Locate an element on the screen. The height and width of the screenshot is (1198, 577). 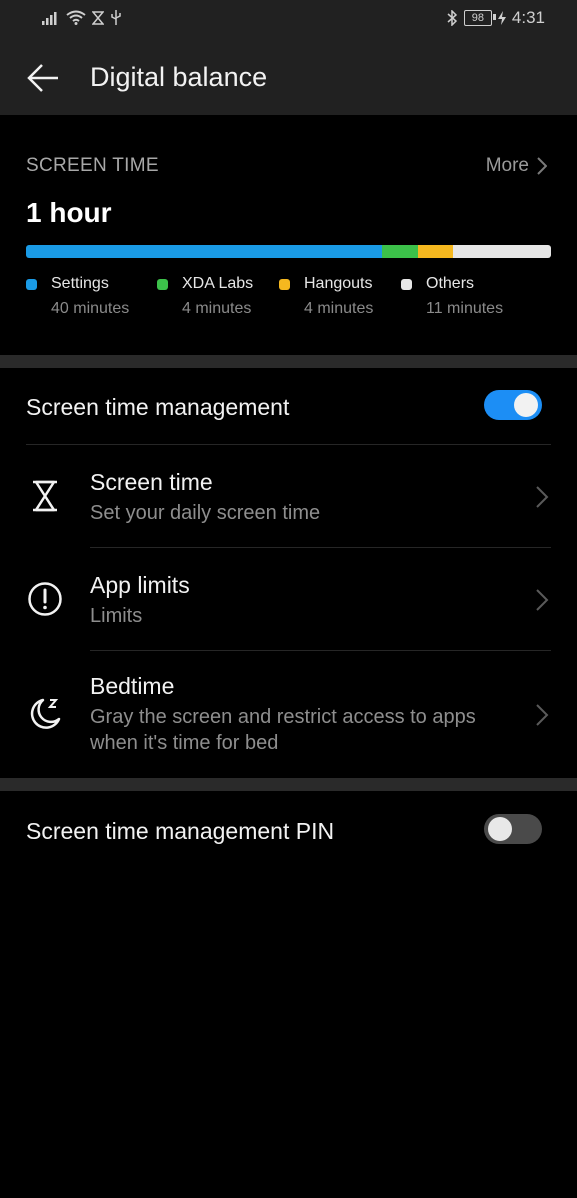
usb-icon is located at coordinates (116, 17).